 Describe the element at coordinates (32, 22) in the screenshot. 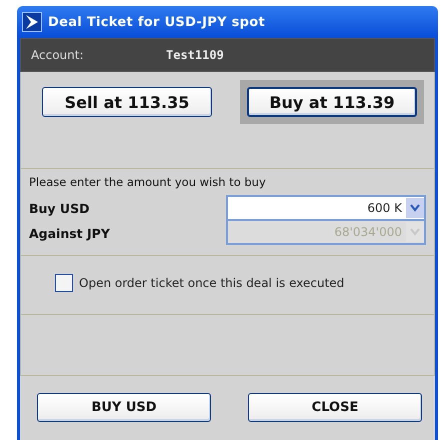

I see `app-logo-icon` at that location.